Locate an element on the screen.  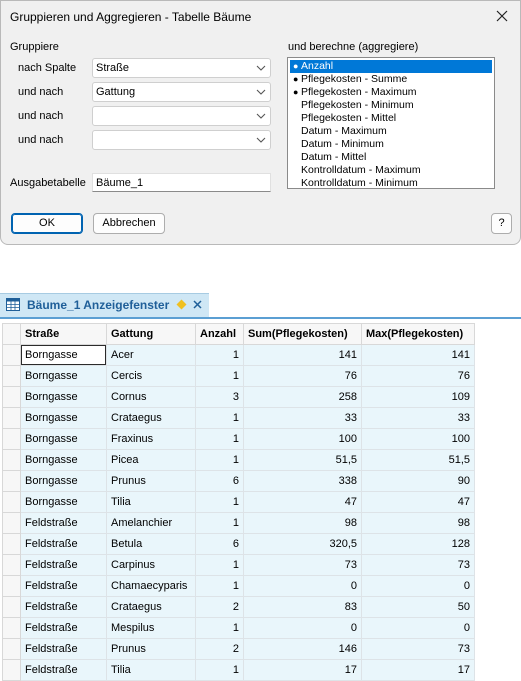
group-by-select-1: Straße is located at coordinates (181, 68).